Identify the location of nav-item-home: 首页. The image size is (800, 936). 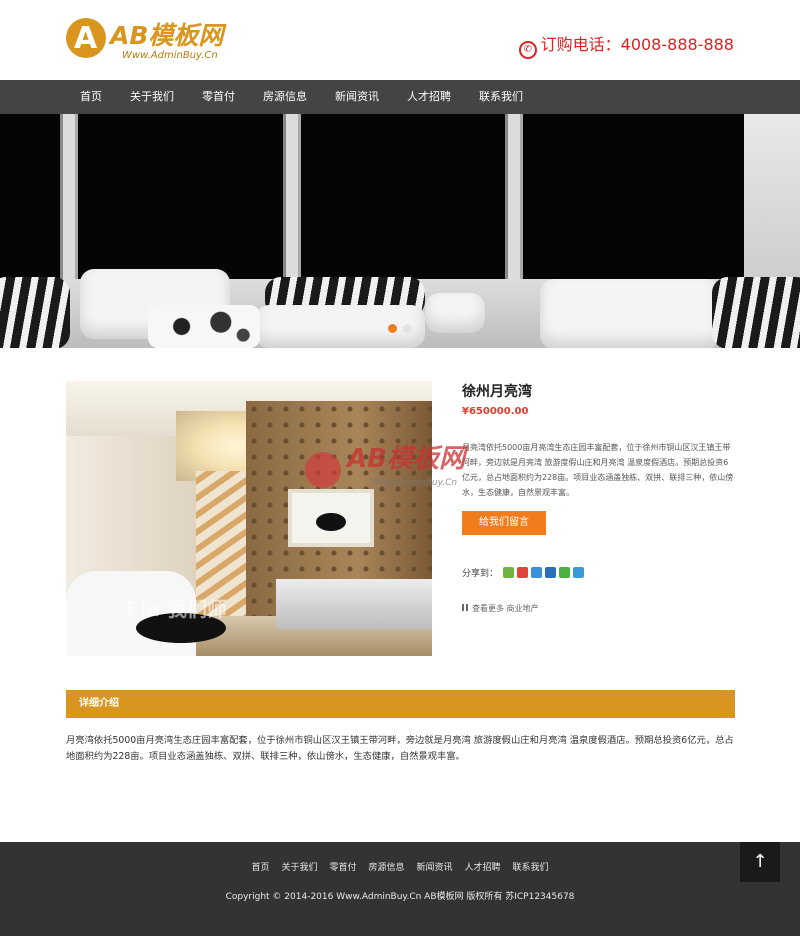
(91, 97).